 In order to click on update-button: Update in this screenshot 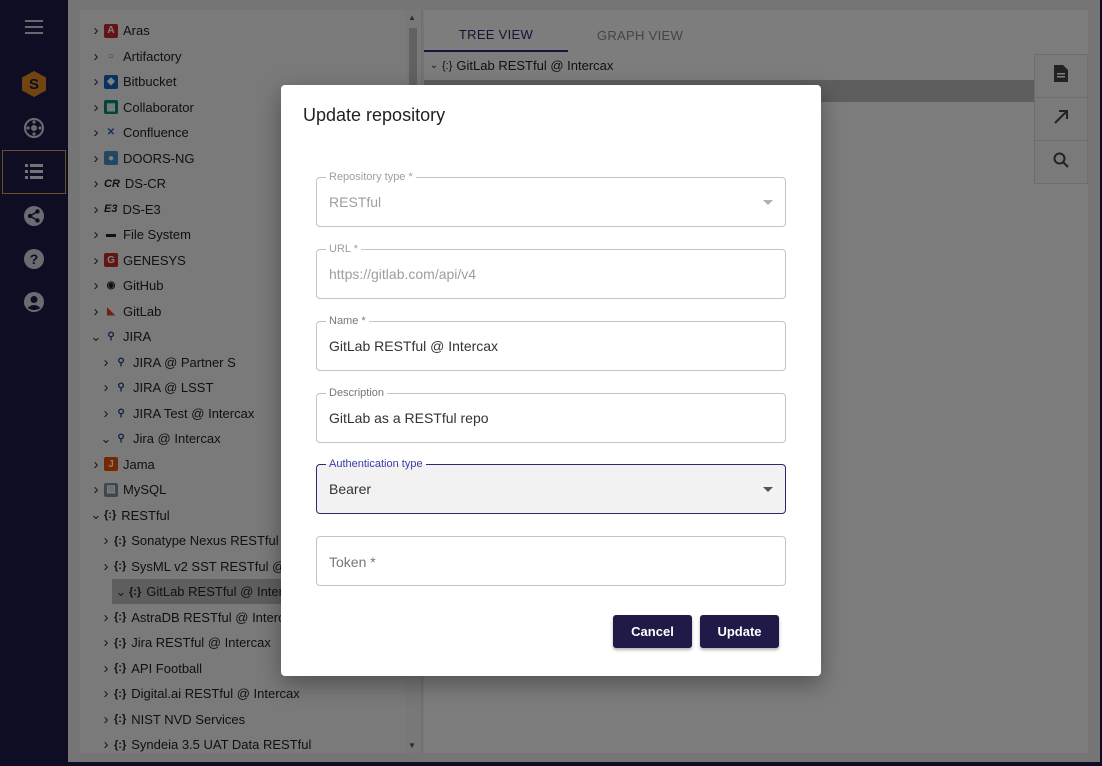, I will do `click(739, 631)`.